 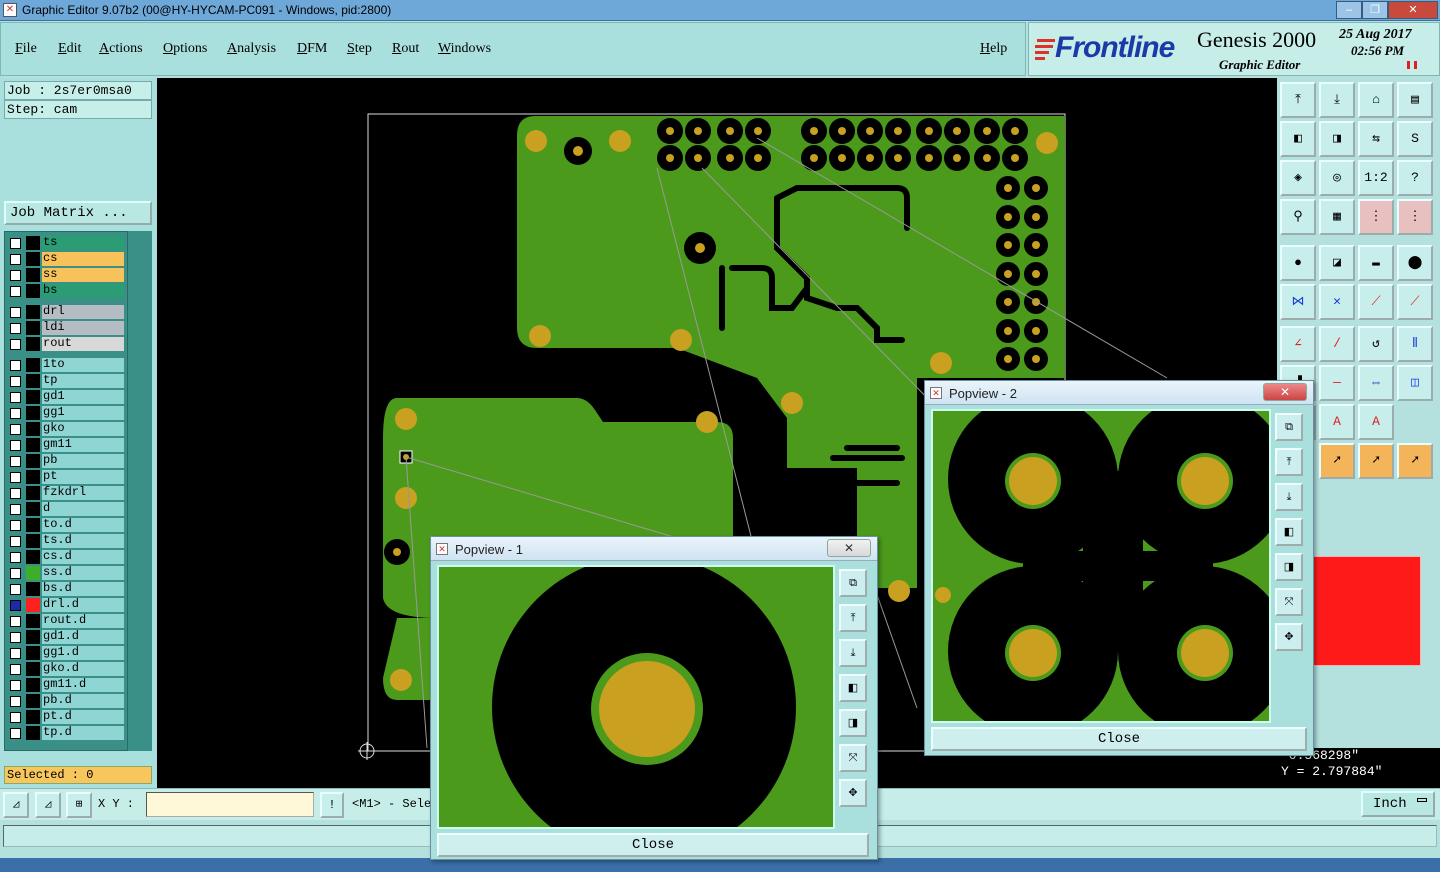 What do you see at coordinates (83, 365) in the screenshot?
I see `layer-name: 1to` at bounding box center [83, 365].